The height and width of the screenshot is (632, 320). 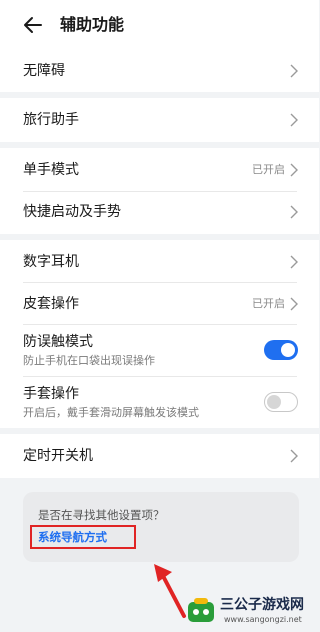 I want to click on row-label: 数字耳机, so click(x=51, y=262).